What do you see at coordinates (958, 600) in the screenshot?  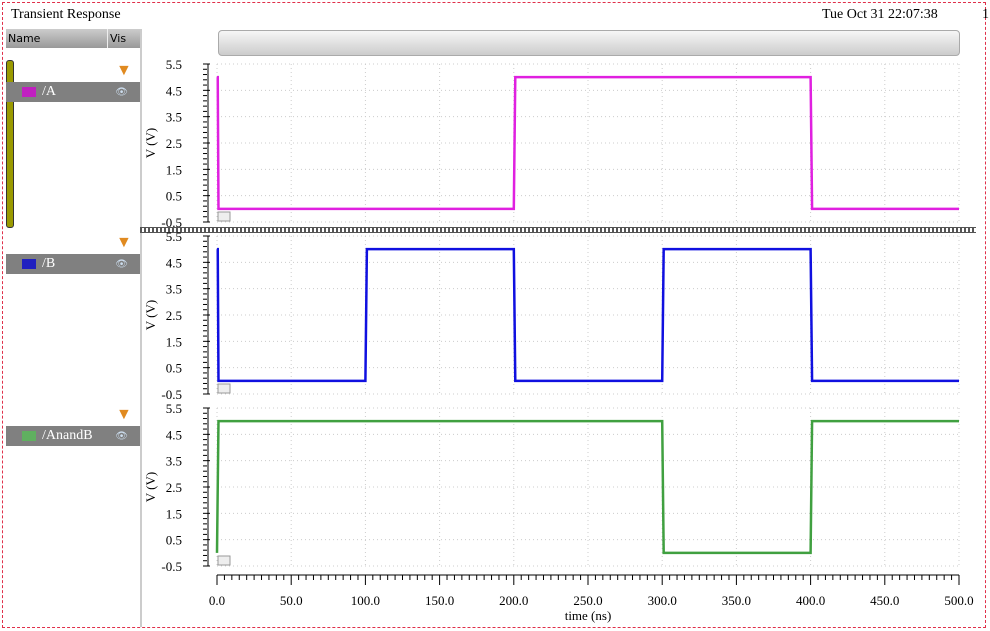 I see `x-tick-label: 500.0` at bounding box center [958, 600].